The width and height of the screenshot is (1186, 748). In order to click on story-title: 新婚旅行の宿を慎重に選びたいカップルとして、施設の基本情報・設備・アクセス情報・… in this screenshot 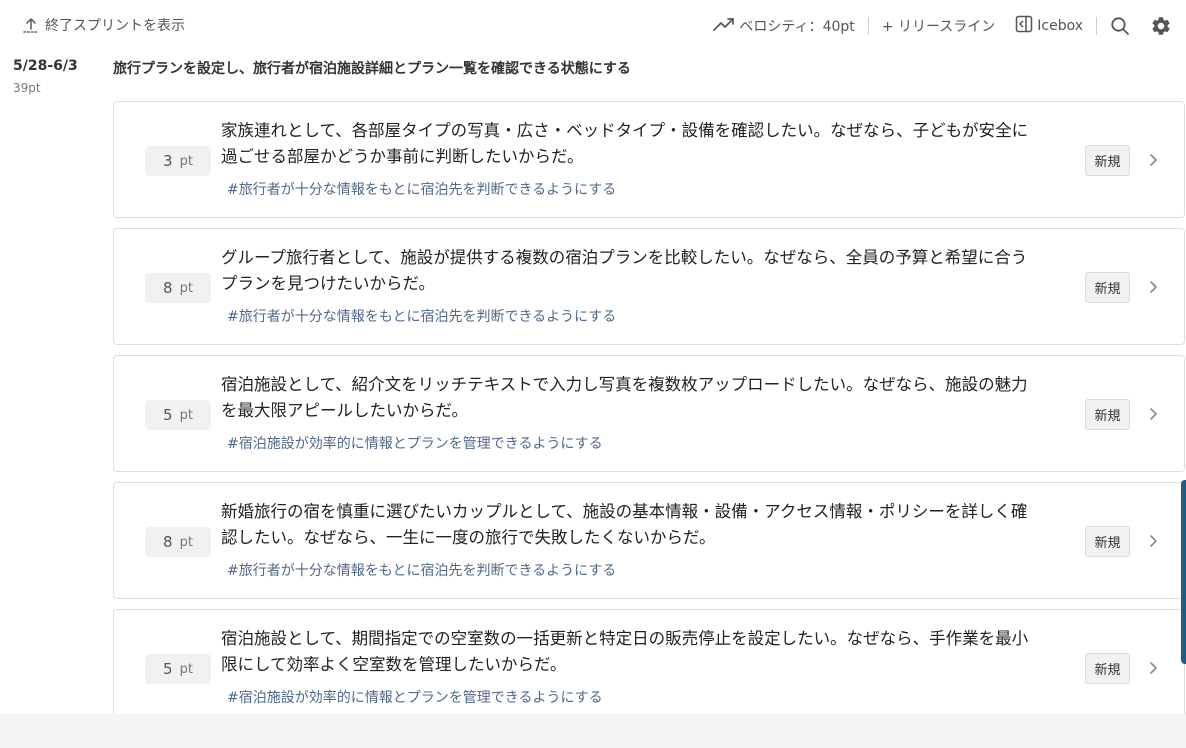, I will do `click(624, 524)`.